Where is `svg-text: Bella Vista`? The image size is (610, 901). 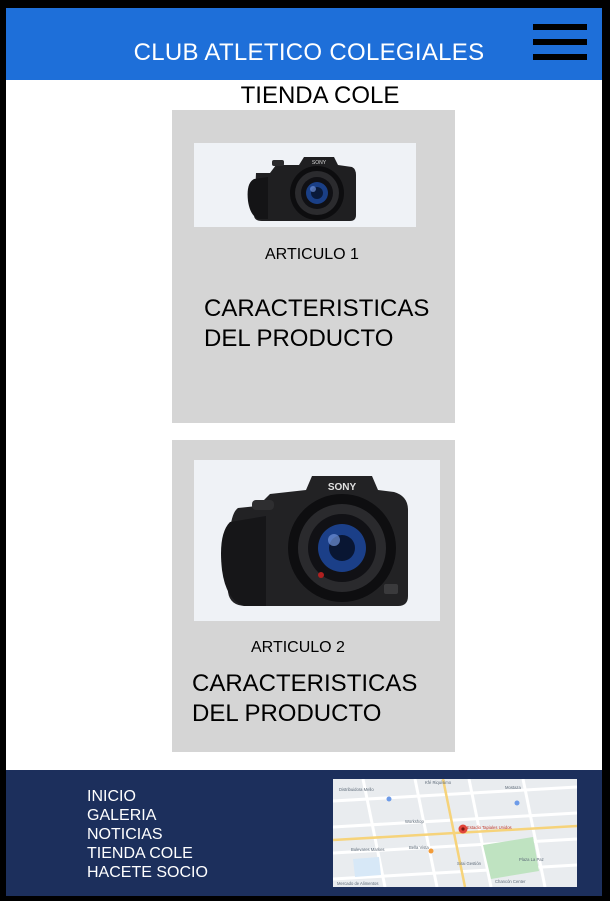 svg-text: Bella Vista is located at coordinates (419, 847).